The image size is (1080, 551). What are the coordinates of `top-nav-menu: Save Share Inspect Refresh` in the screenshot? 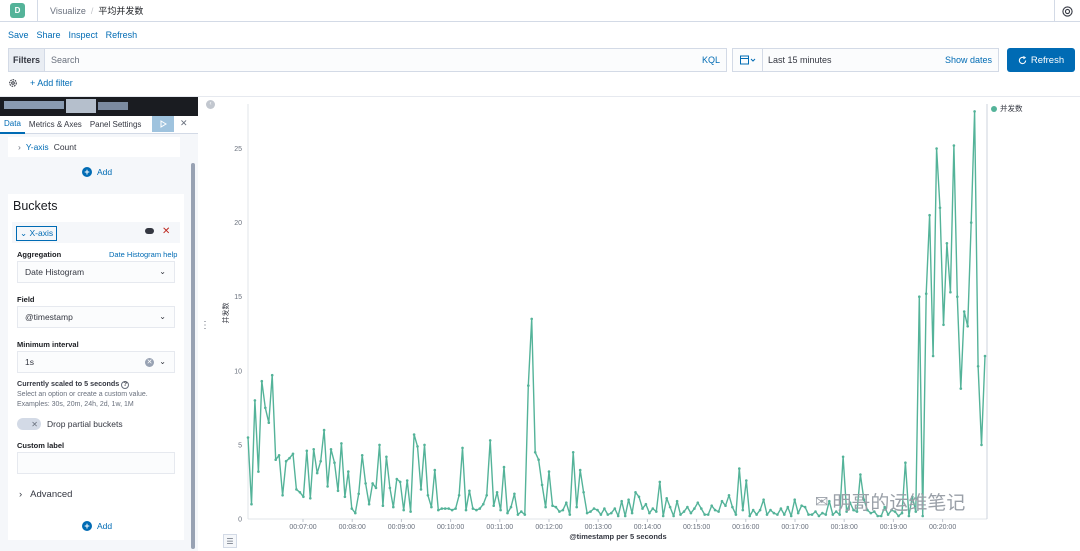 It's located at (72, 35).